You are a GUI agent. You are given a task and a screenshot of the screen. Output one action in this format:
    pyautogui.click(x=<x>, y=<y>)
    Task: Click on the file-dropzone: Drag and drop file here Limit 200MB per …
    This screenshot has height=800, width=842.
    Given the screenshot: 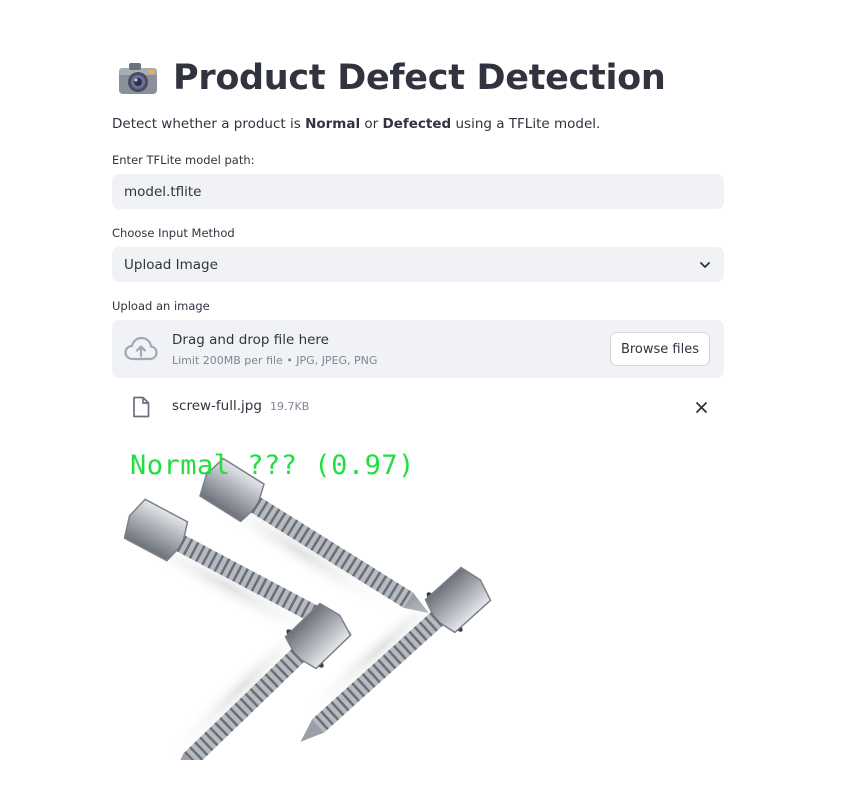 What is the action you would take?
    pyautogui.click(x=418, y=349)
    